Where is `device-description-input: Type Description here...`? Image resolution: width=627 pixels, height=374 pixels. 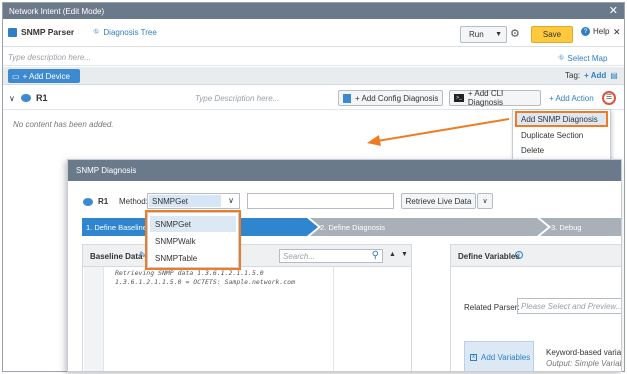 device-description-input: Type Description here... is located at coordinates (237, 98).